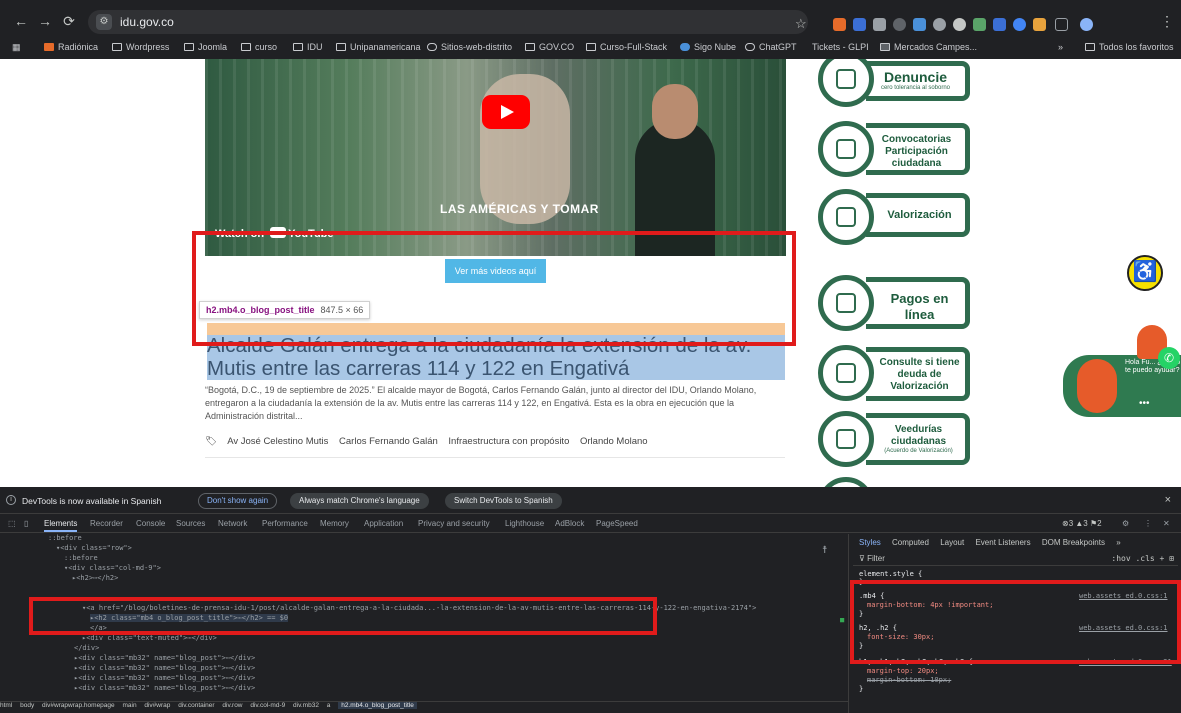  I want to click on tab-computed: Computed, so click(910, 542).